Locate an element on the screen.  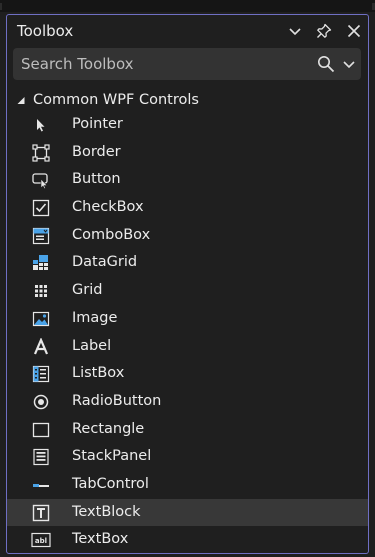
toolbox-item-tabcontrol: TabControl is located at coordinates (187, 485).